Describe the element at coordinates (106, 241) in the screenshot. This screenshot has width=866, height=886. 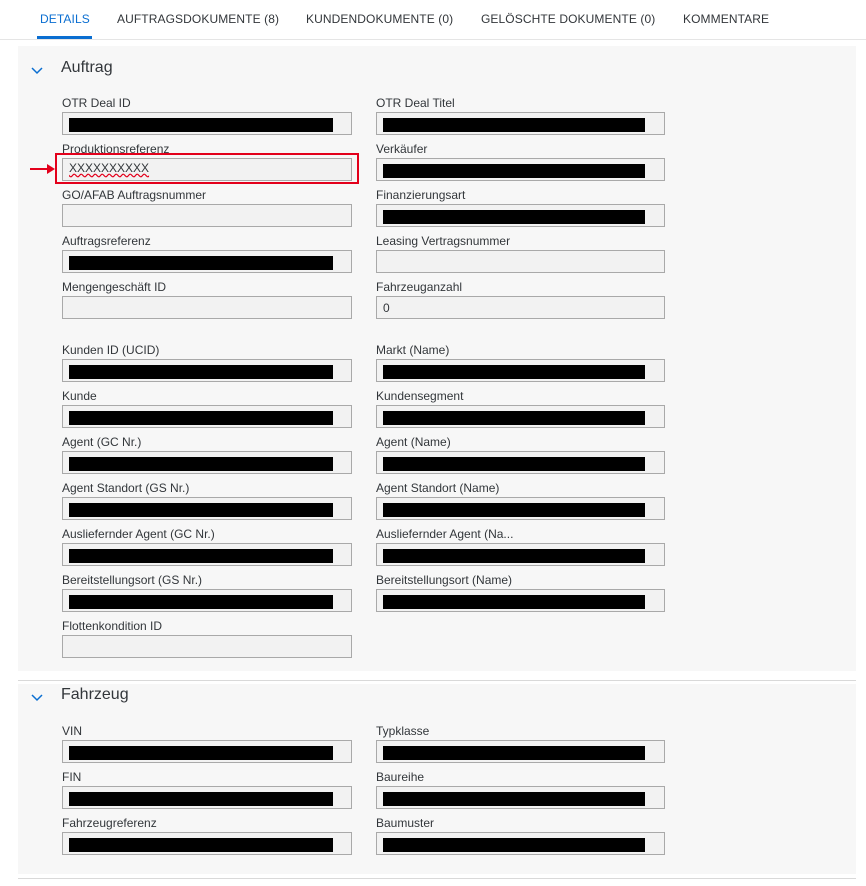
I see `auftragsreferenz-label: Auftragsreferenz` at that location.